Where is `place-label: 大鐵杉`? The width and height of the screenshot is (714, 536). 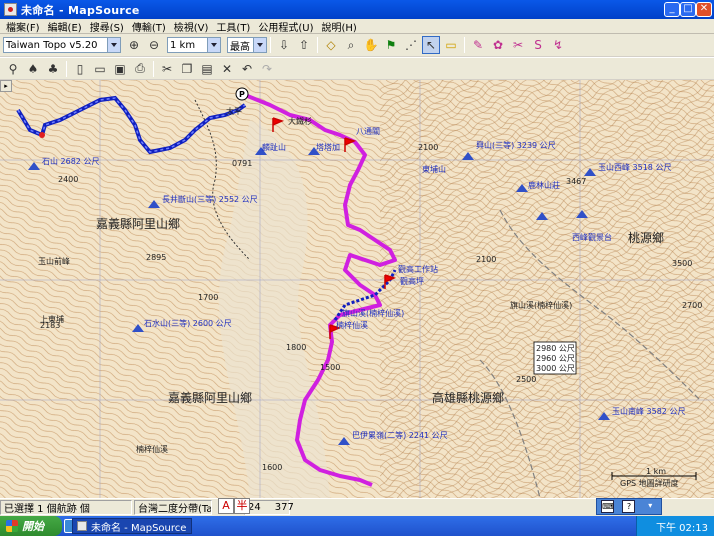 place-label: 大鐵杉 is located at coordinates (300, 121).